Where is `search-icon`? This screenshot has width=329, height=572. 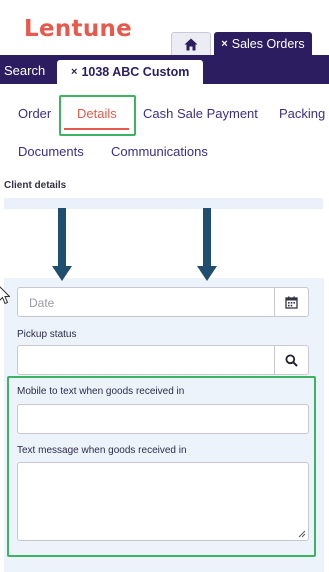
search-icon is located at coordinates (291, 360).